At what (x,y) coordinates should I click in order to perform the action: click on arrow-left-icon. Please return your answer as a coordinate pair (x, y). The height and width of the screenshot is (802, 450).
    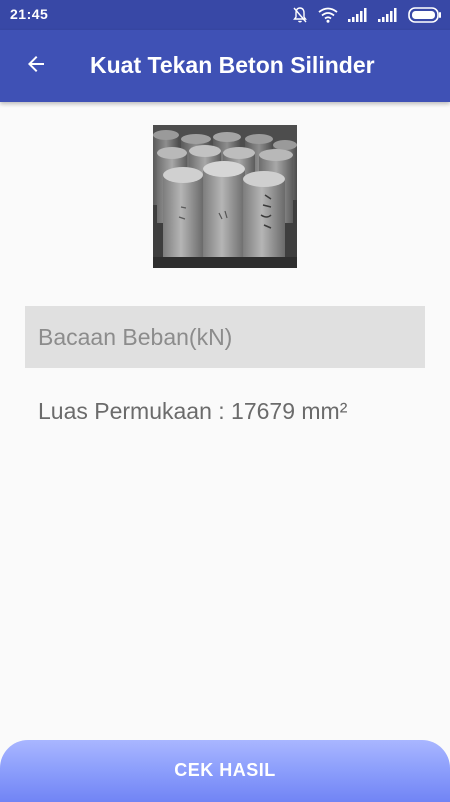
    Looking at the image, I should click on (36, 66).